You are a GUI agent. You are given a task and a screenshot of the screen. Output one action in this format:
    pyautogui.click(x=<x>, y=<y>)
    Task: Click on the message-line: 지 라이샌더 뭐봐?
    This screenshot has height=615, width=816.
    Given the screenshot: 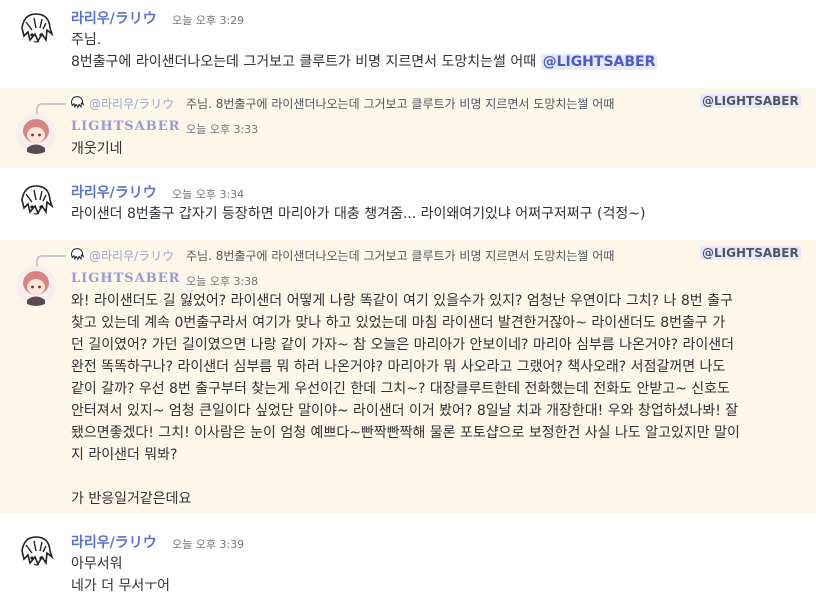 What is the action you would take?
    pyautogui.click(x=124, y=455)
    